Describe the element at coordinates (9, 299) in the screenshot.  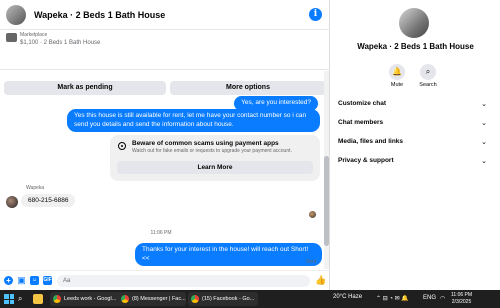
I see `windows-start-icon` at that location.